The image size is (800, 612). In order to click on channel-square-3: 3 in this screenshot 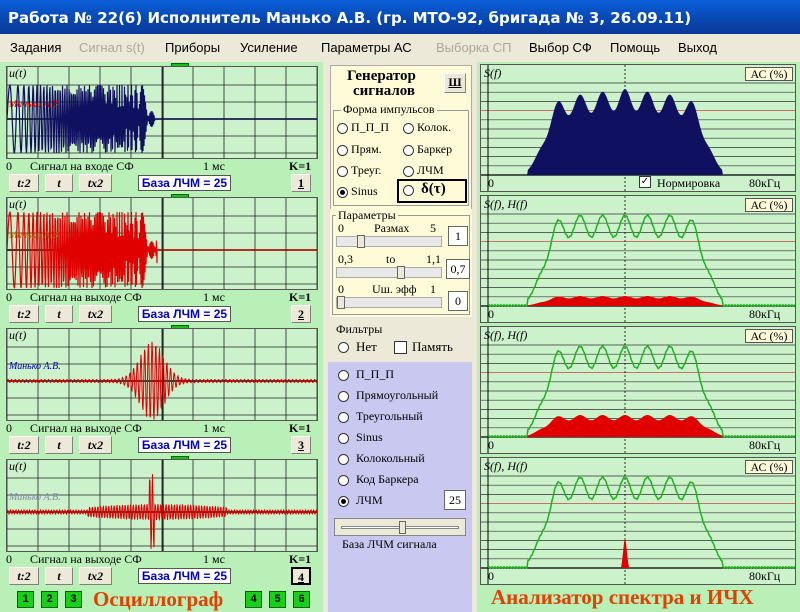, I will do `click(73, 599)`.